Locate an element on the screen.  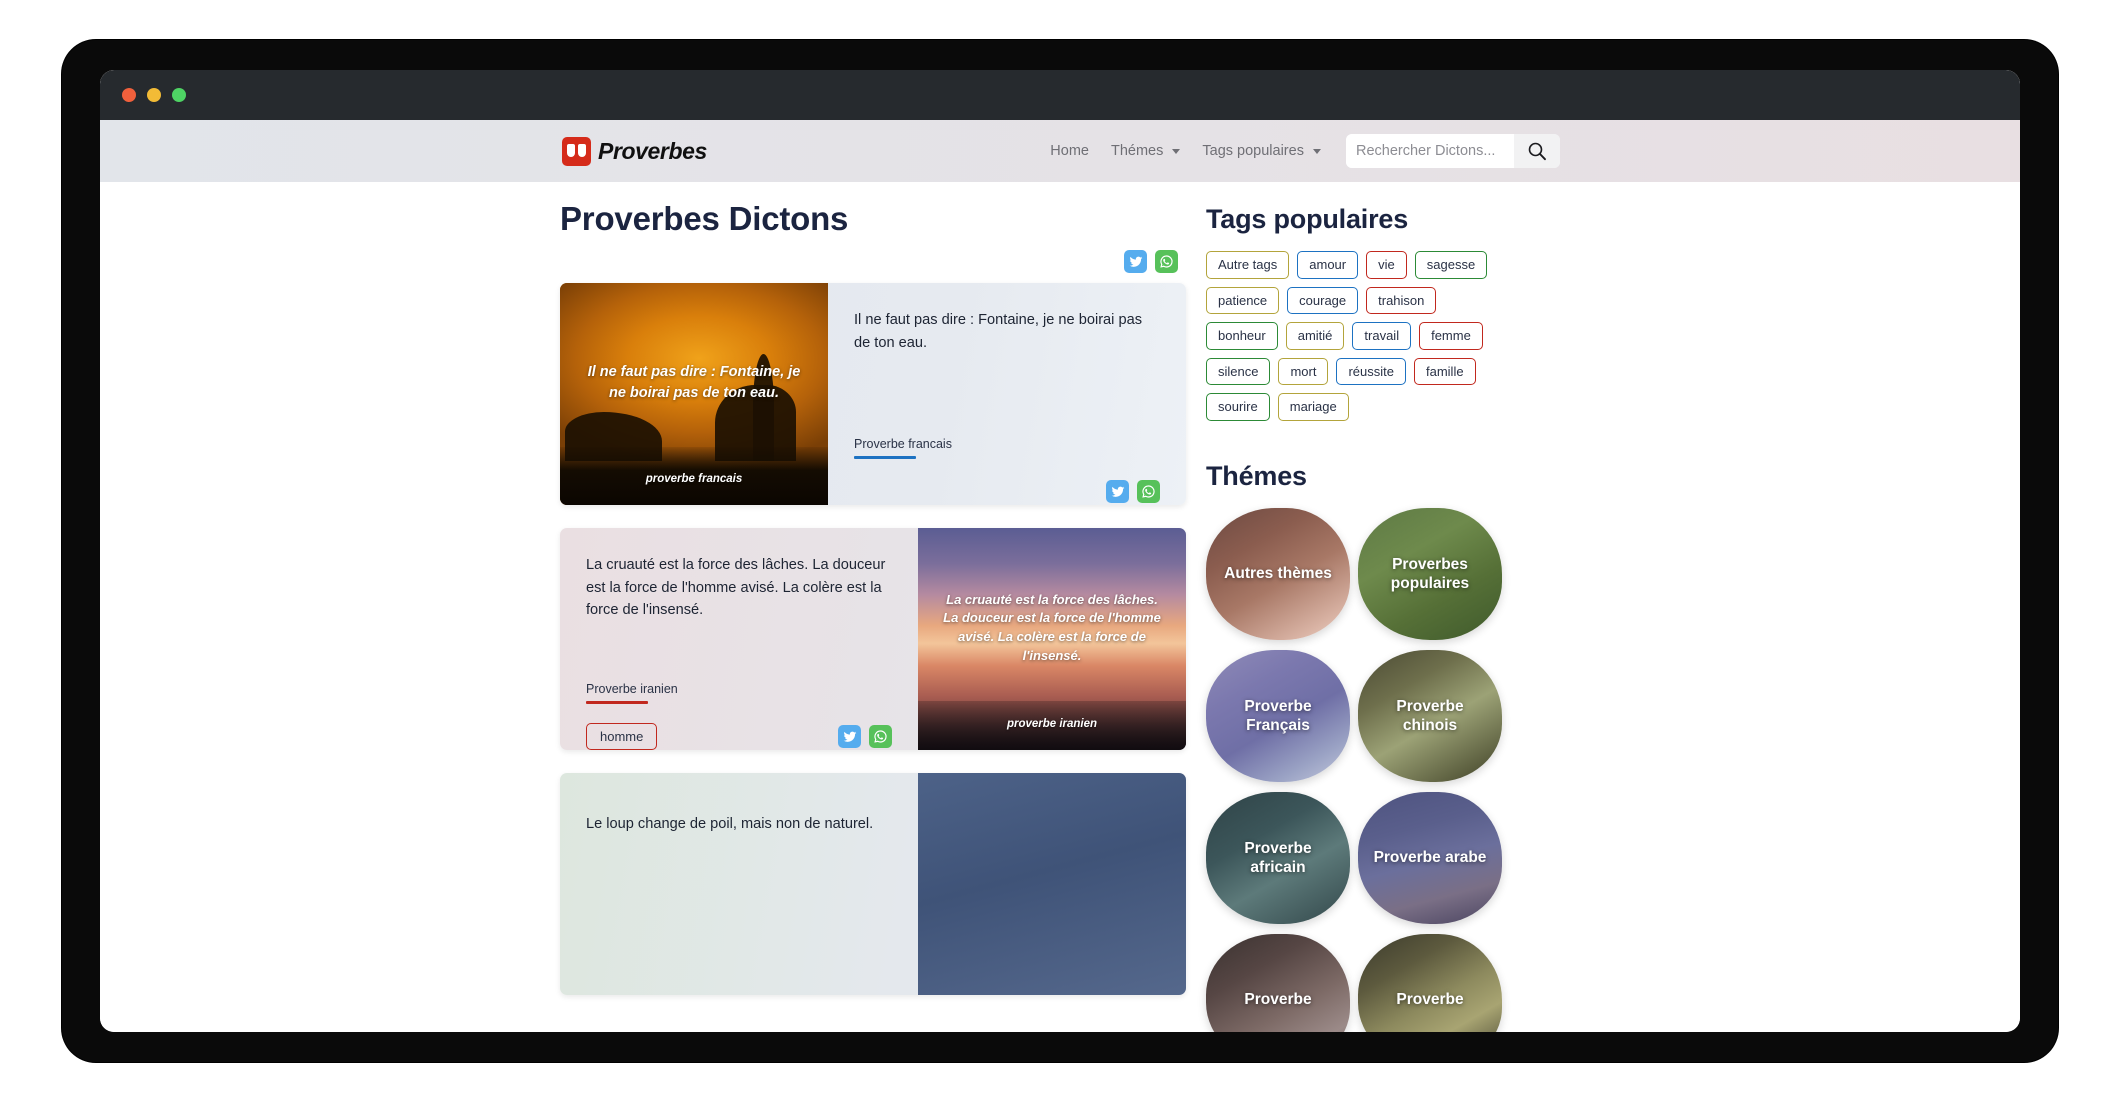
search-input is located at coordinates (1430, 151).